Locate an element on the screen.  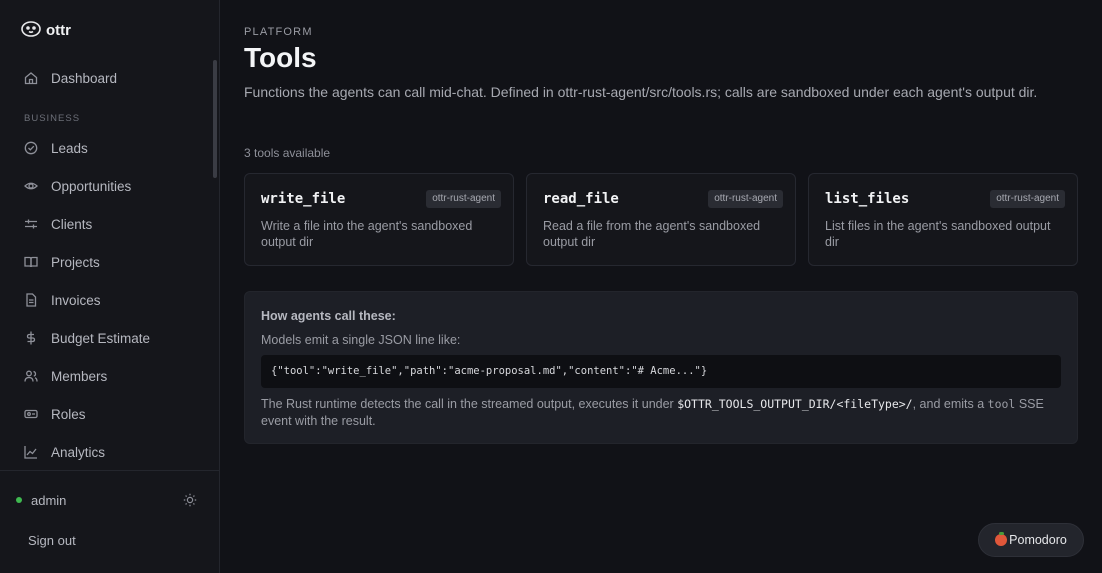
sidebar-item-label: Opportunities is located at coordinates (91, 186).